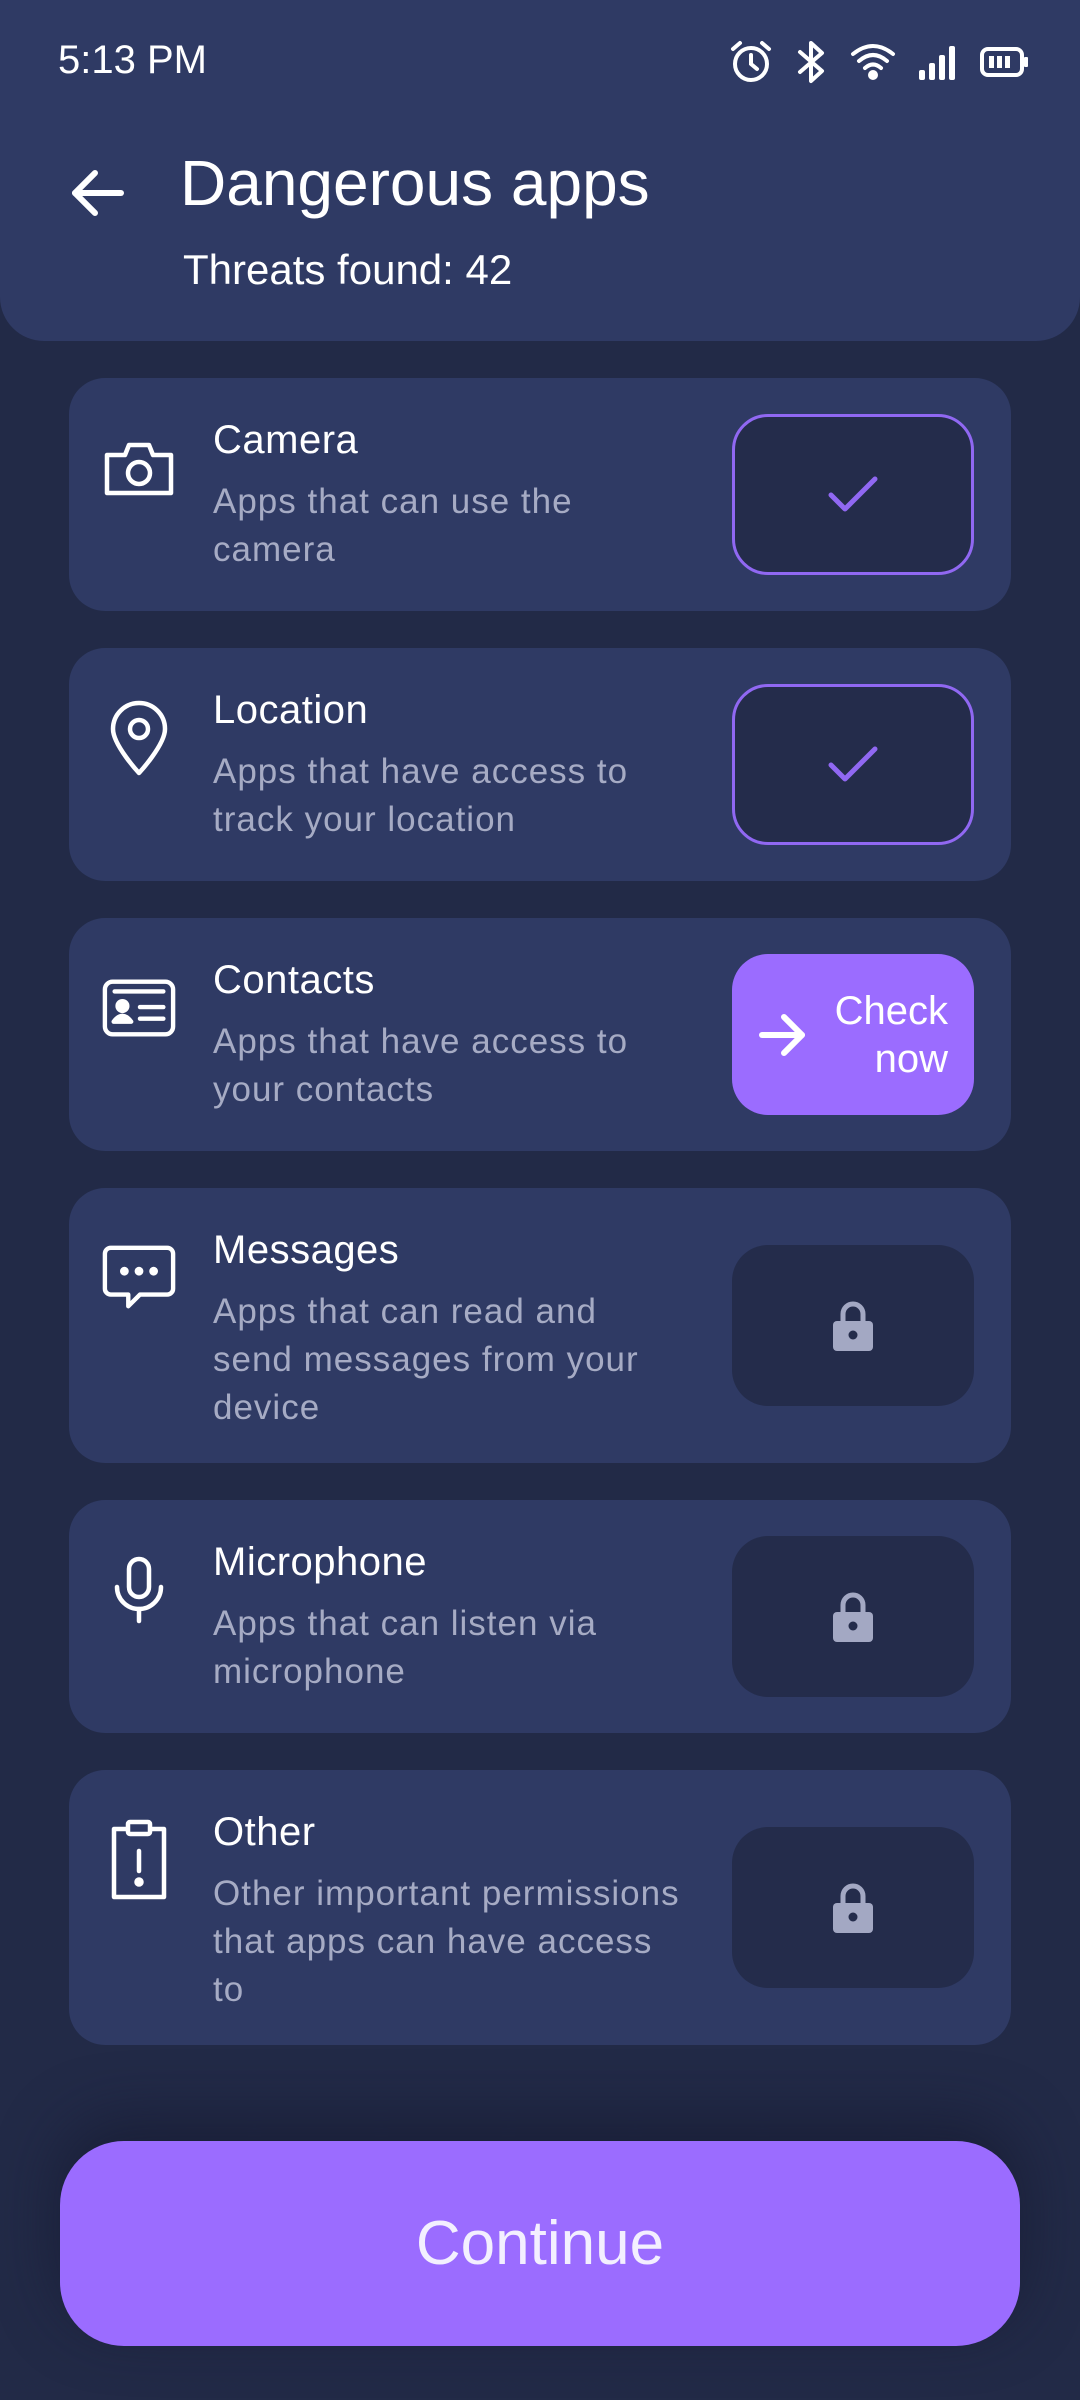 The width and height of the screenshot is (1080, 2400). I want to click on threats-count: Threats found: 42, so click(348, 269).